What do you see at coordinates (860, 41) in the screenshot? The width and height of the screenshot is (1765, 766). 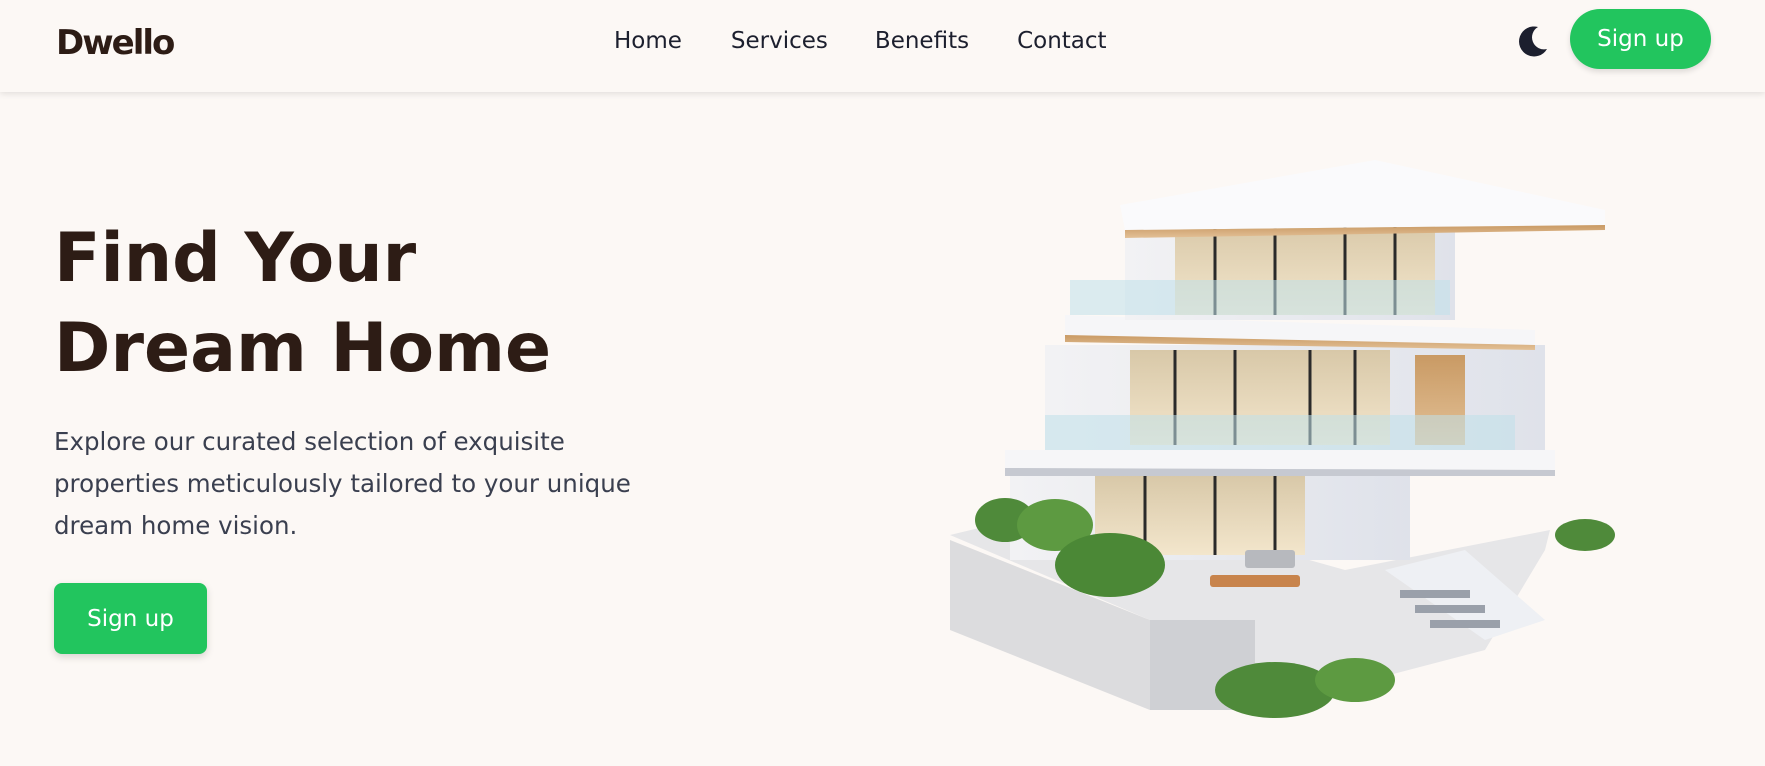 I see `main-nav: Home Services Benefits Contact` at bounding box center [860, 41].